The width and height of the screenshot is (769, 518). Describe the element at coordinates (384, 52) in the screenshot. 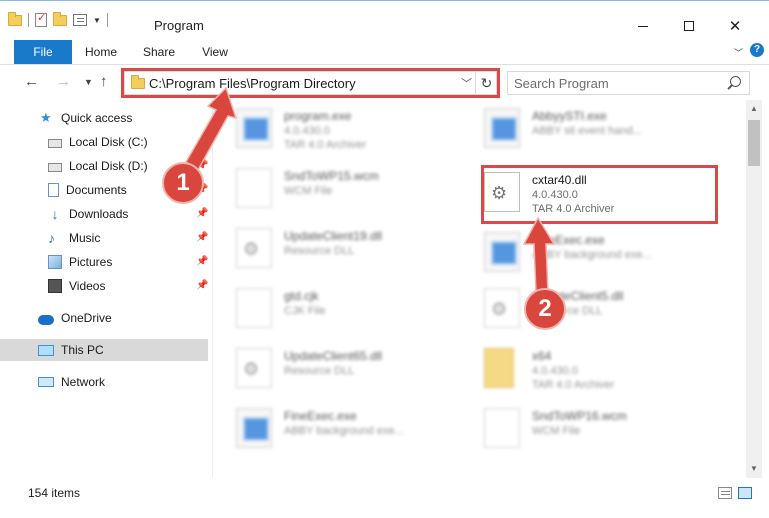

I see `ribbon-tabs: File Home Share View ﹀ ?` at that location.